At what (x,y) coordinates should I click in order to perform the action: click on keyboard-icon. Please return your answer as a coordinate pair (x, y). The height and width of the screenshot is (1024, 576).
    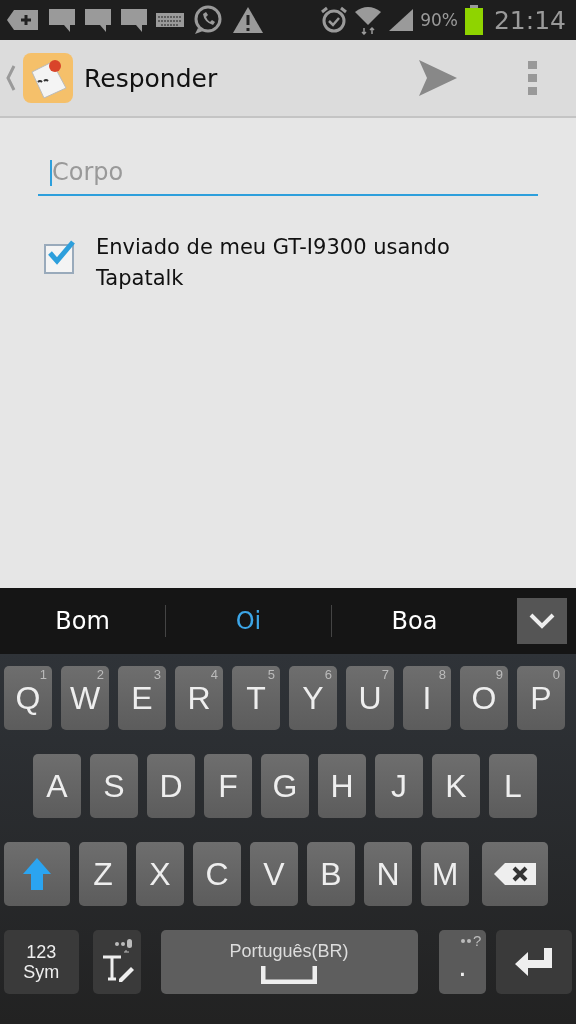
    Looking at the image, I should click on (170, 20).